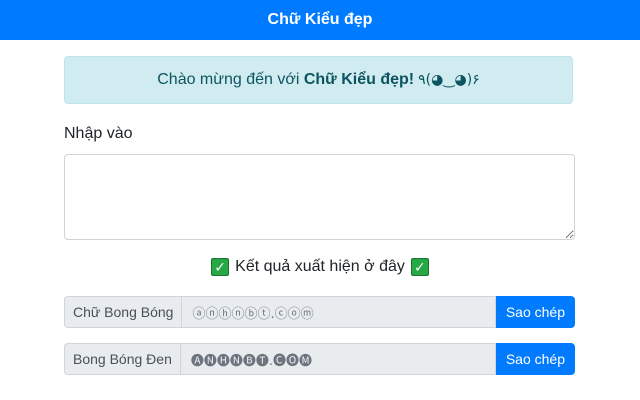  I want to click on output-label: Chữ Bong Bóng, so click(123, 312).